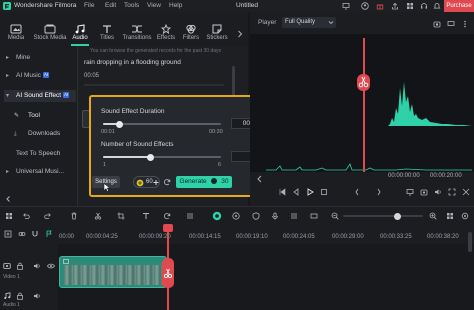 Image resolution: width=474 pixels, height=310 pixels. What do you see at coordinates (146, 216) in the screenshot?
I see `text-icon` at bounding box center [146, 216].